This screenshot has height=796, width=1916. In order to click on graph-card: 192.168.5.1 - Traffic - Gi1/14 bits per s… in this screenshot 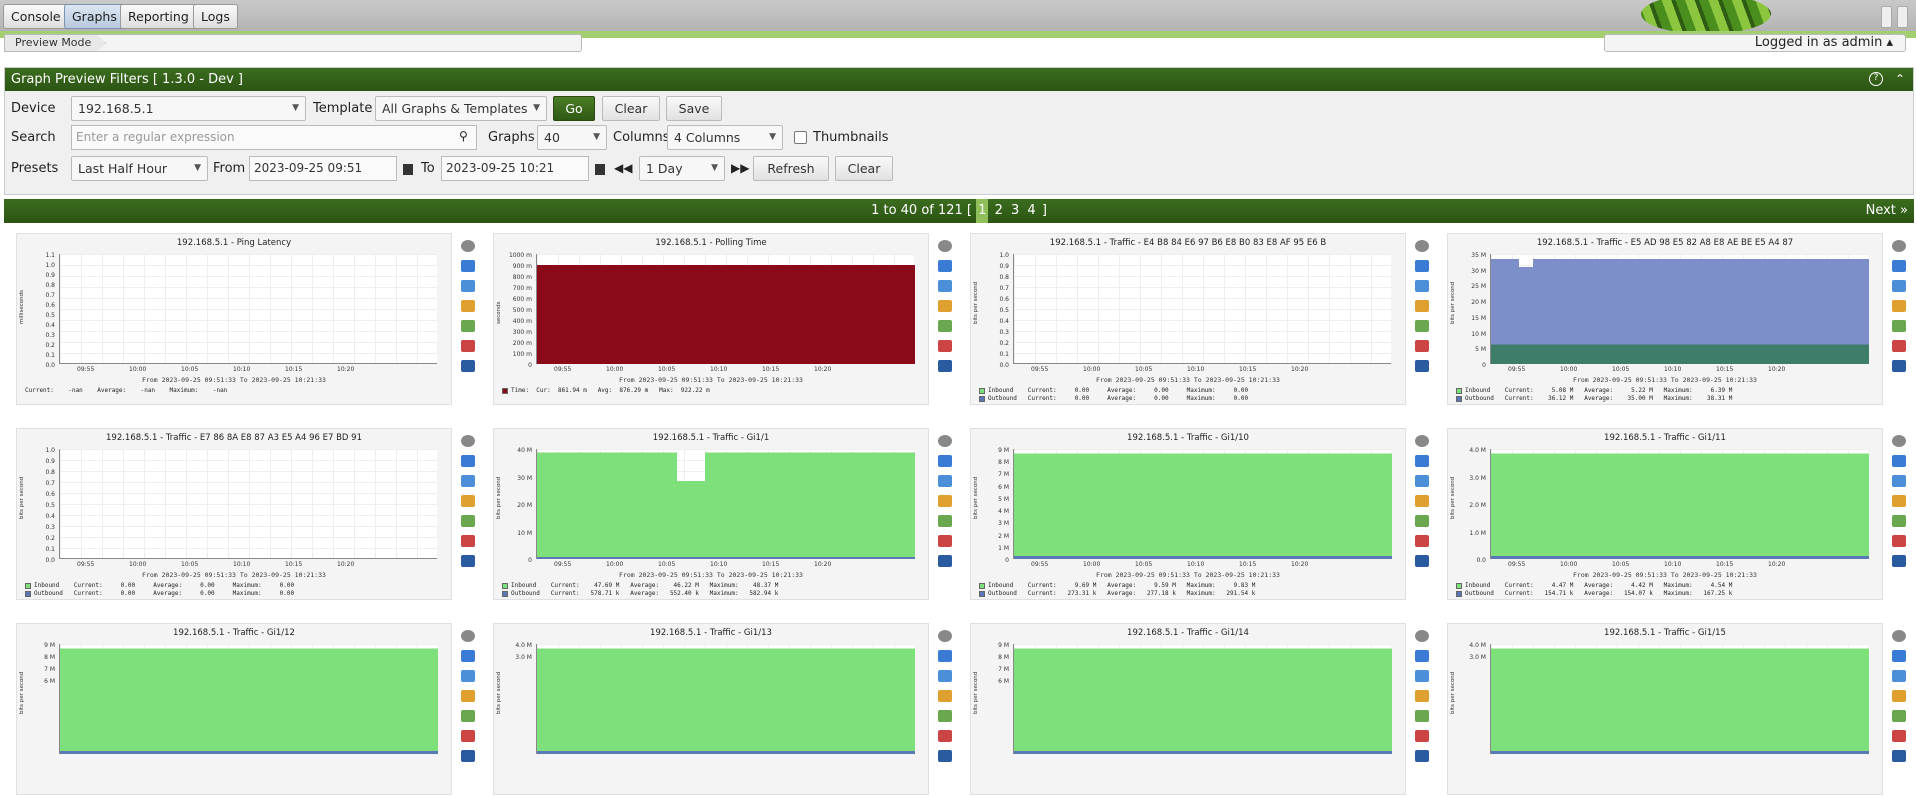, I will do `click(1199, 709)`.